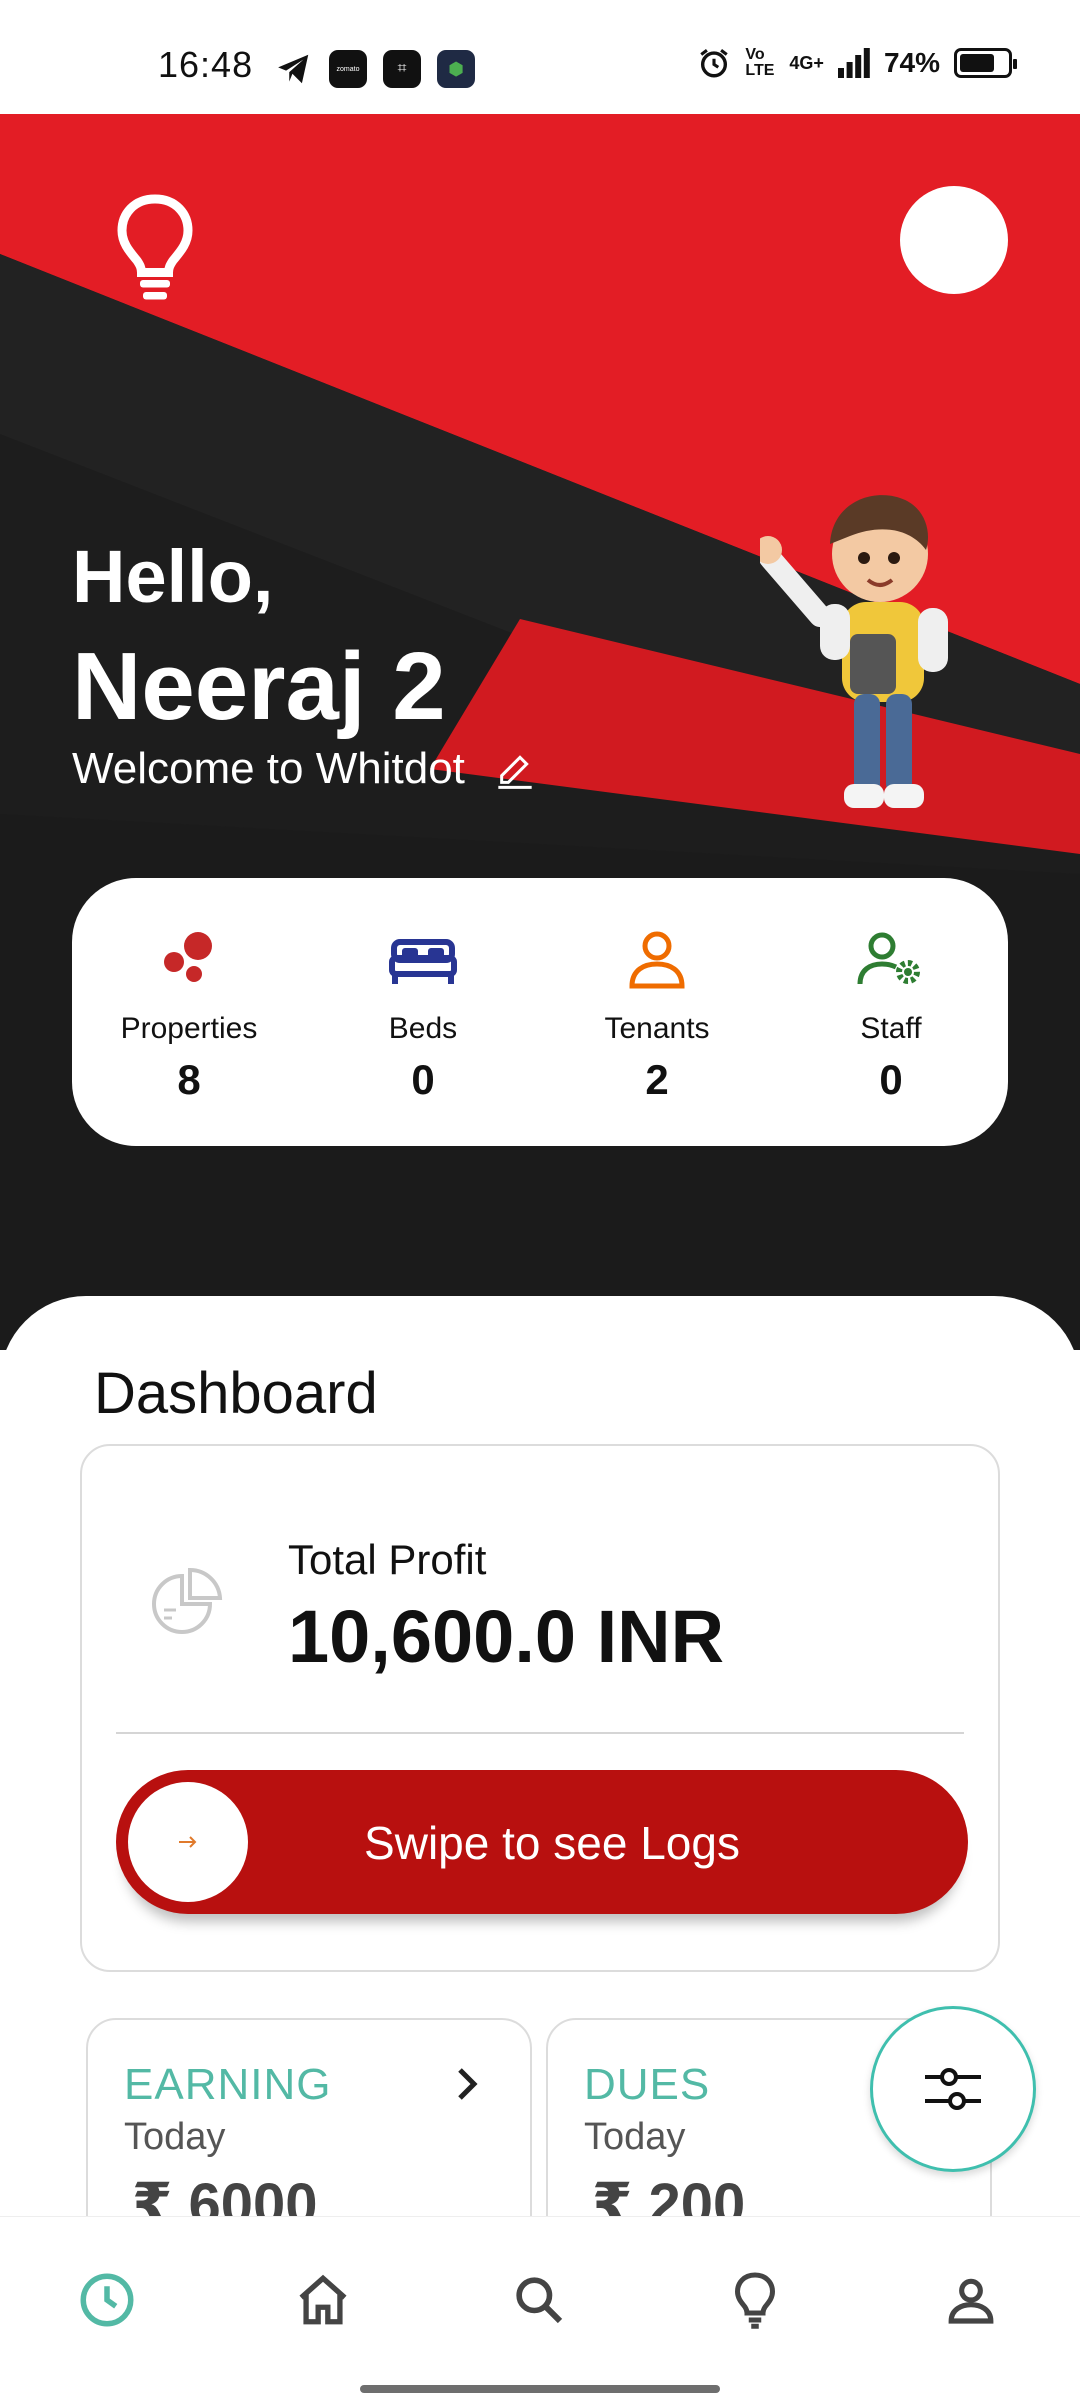  What do you see at coordinates (309, 2117) in the screenshot?
I see `earning-card: EARNING Today ₹ 6000` at bounding box center [309, 2117].